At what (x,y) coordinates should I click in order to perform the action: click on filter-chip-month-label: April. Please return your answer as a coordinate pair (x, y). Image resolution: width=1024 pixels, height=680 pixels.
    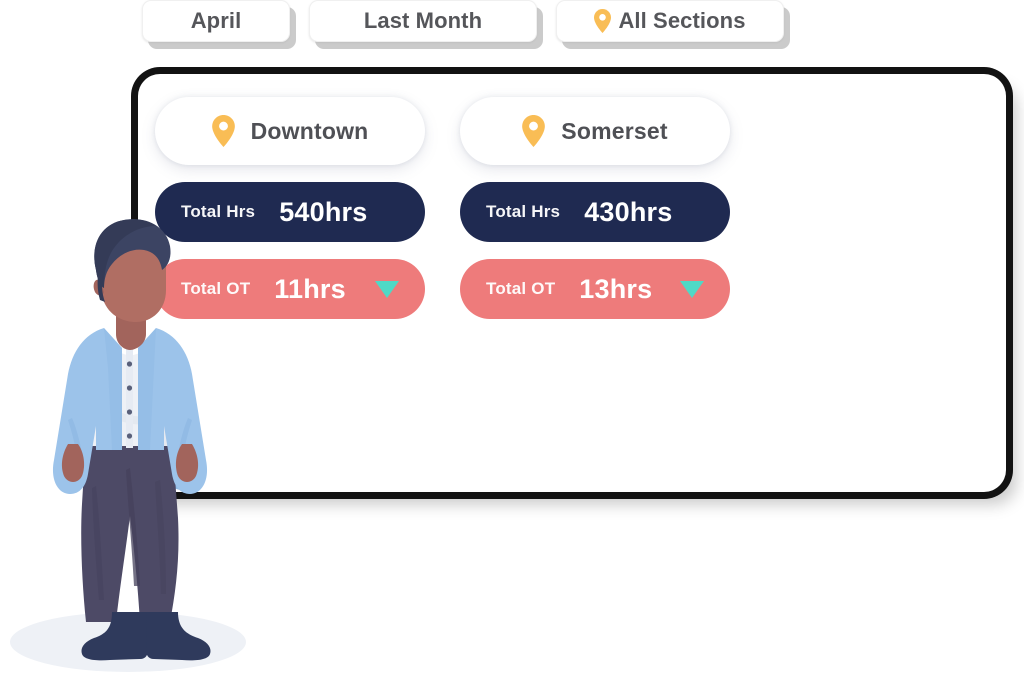
    Looking at the image, I should click on (216, 20).